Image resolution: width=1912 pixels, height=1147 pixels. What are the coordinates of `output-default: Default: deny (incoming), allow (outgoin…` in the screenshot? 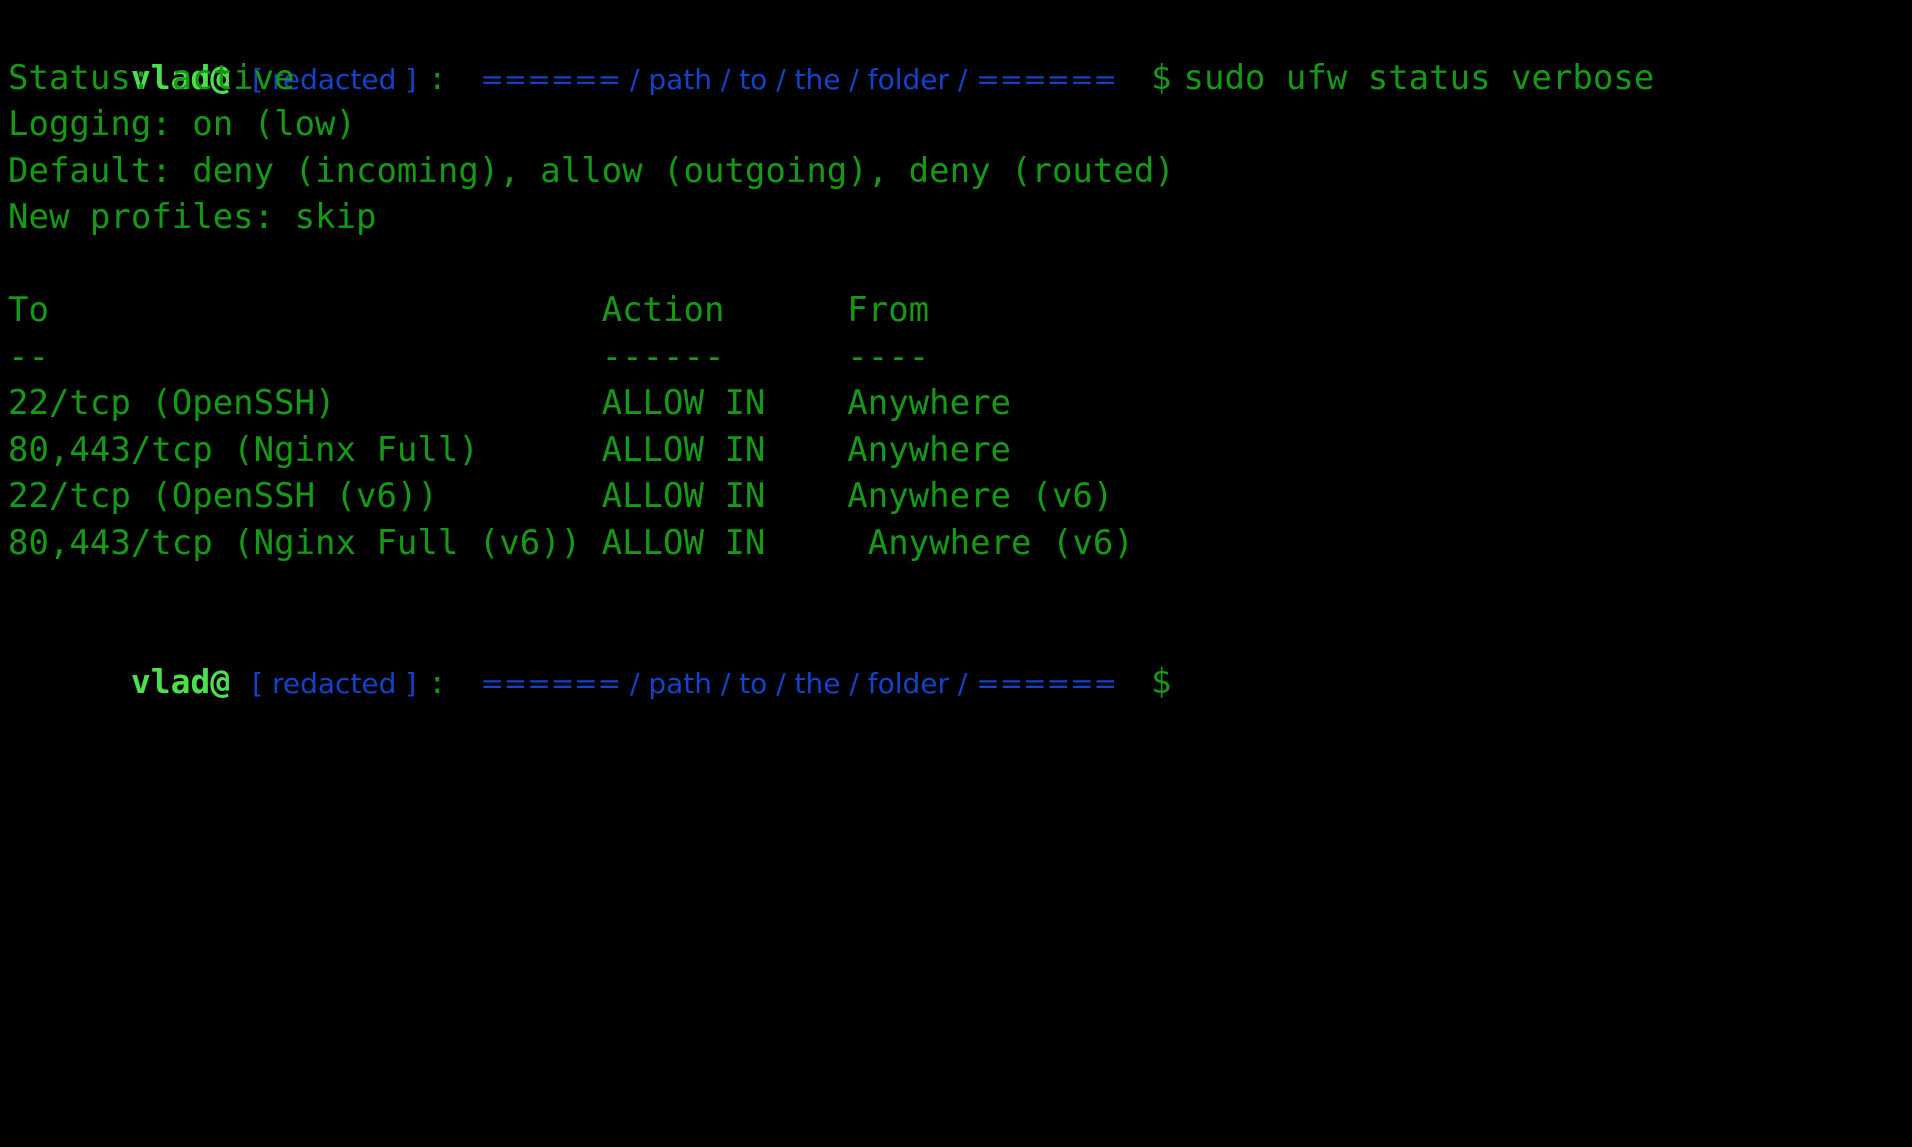 It's located at (591, 170).